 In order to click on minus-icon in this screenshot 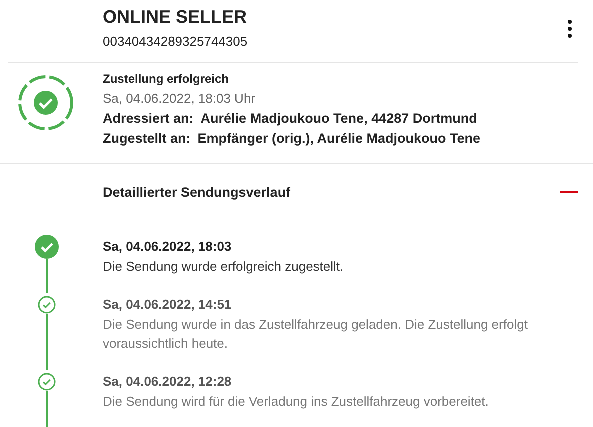, I will do `click(569, 192)`.